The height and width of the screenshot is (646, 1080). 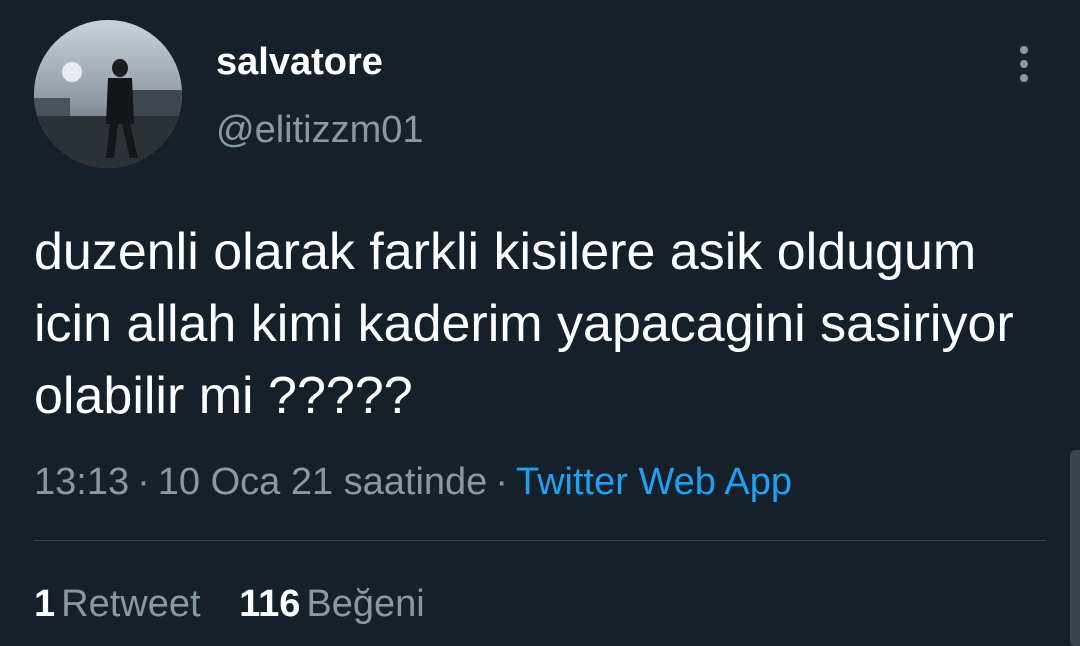 What do you see at coordinates (1024, 64) in the screenshot?
I see `more-vertical-icon` at bounding box center [1024, 64].